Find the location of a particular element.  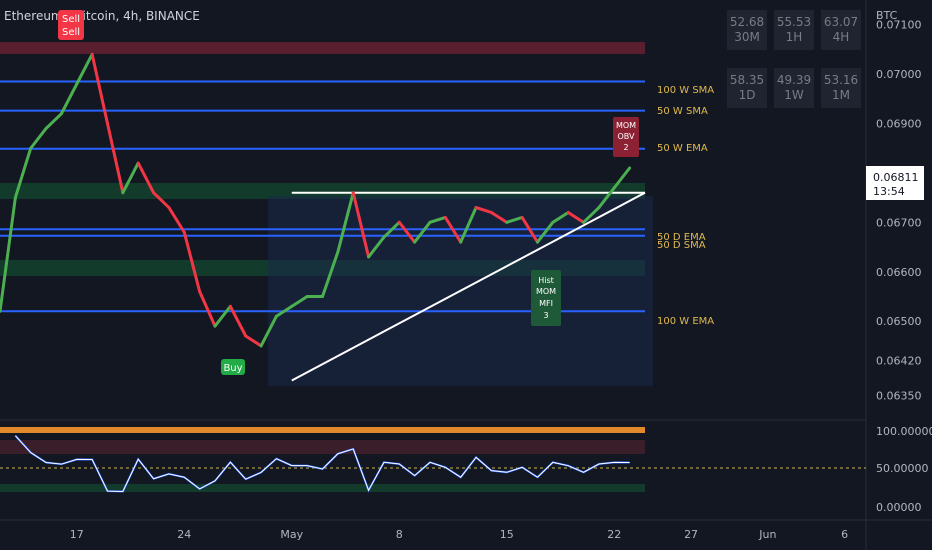

svg-text: Hist is located at coordinates (546, 280).